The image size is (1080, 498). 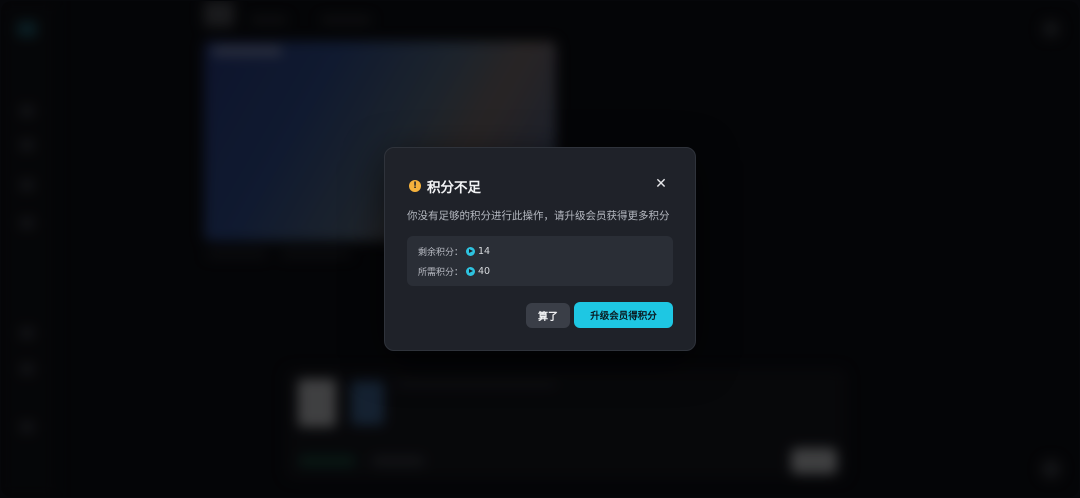 What do you see at coordinates (484, 251) in the screenshot?
I see `remaining-points-value: 14` at bounding box center [484, 251].